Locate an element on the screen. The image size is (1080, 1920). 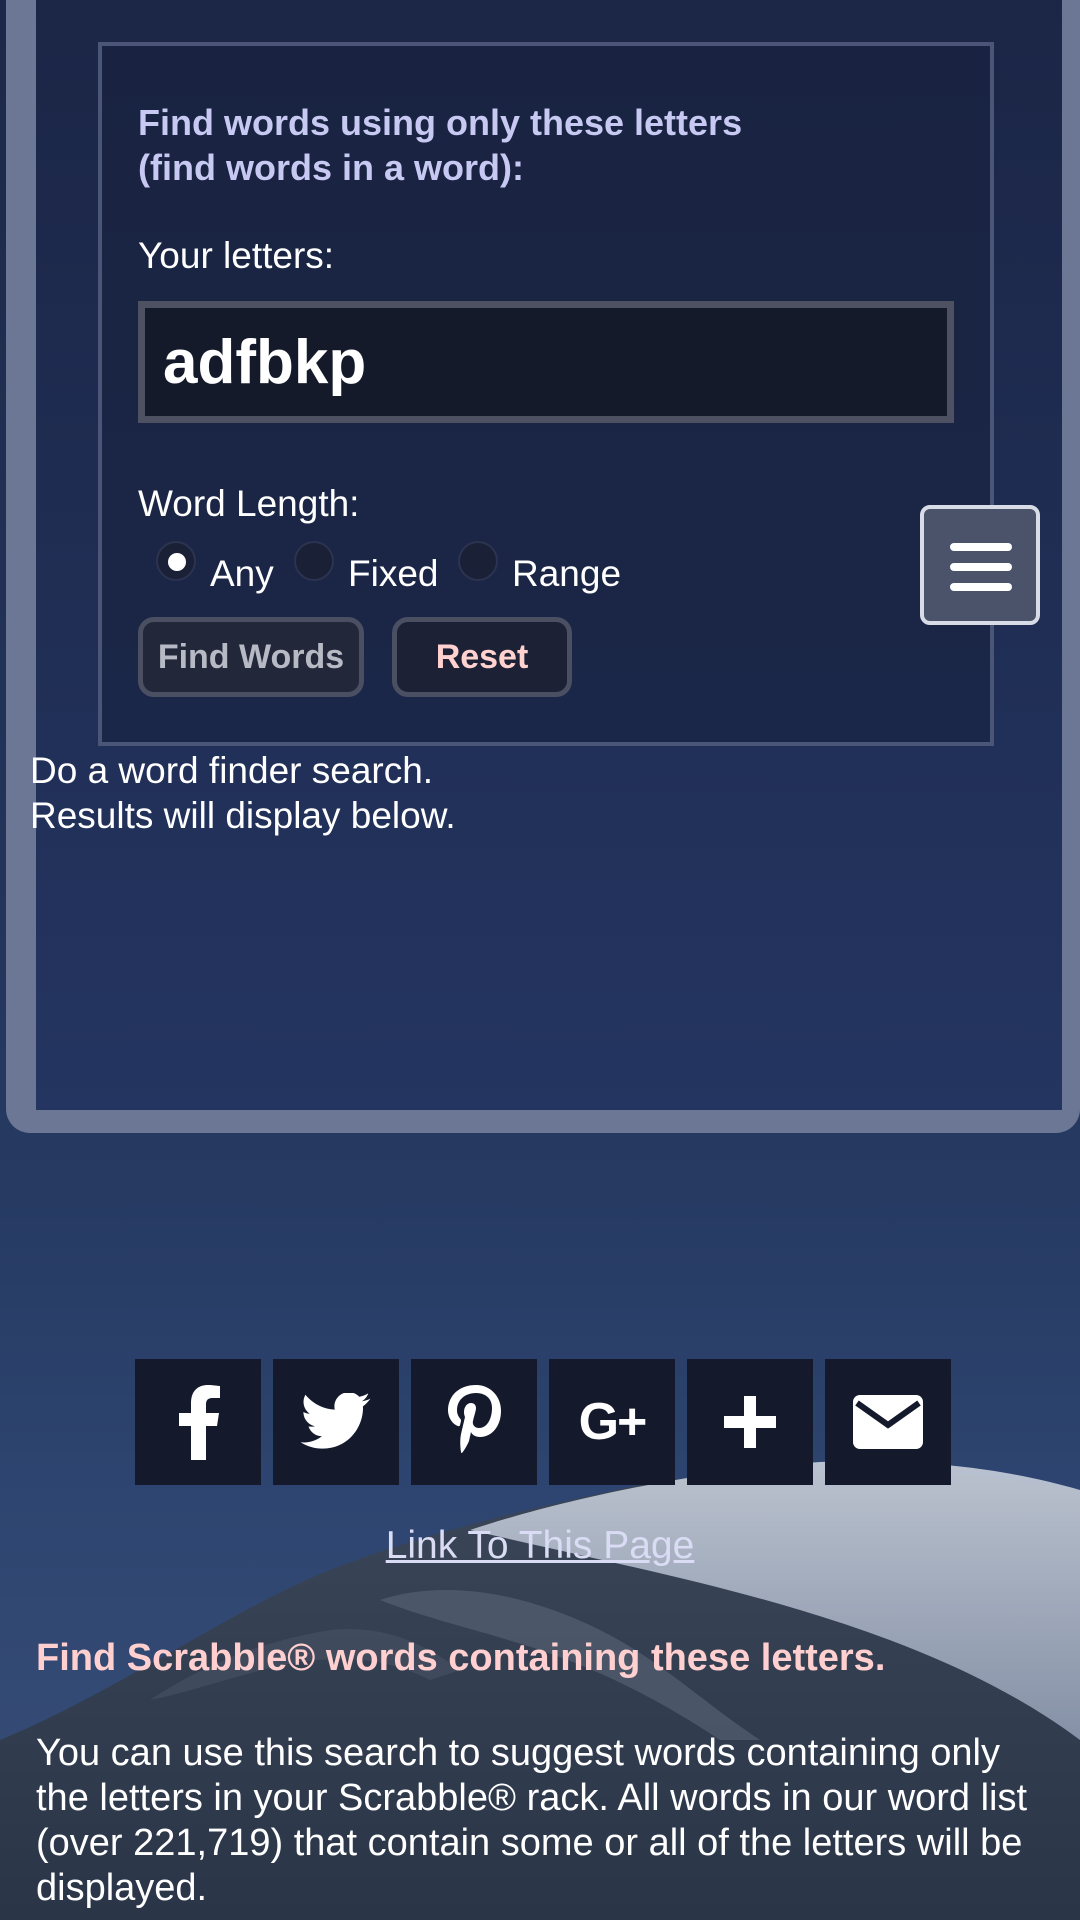
share-email-button is located at coordinates (888, 1422).